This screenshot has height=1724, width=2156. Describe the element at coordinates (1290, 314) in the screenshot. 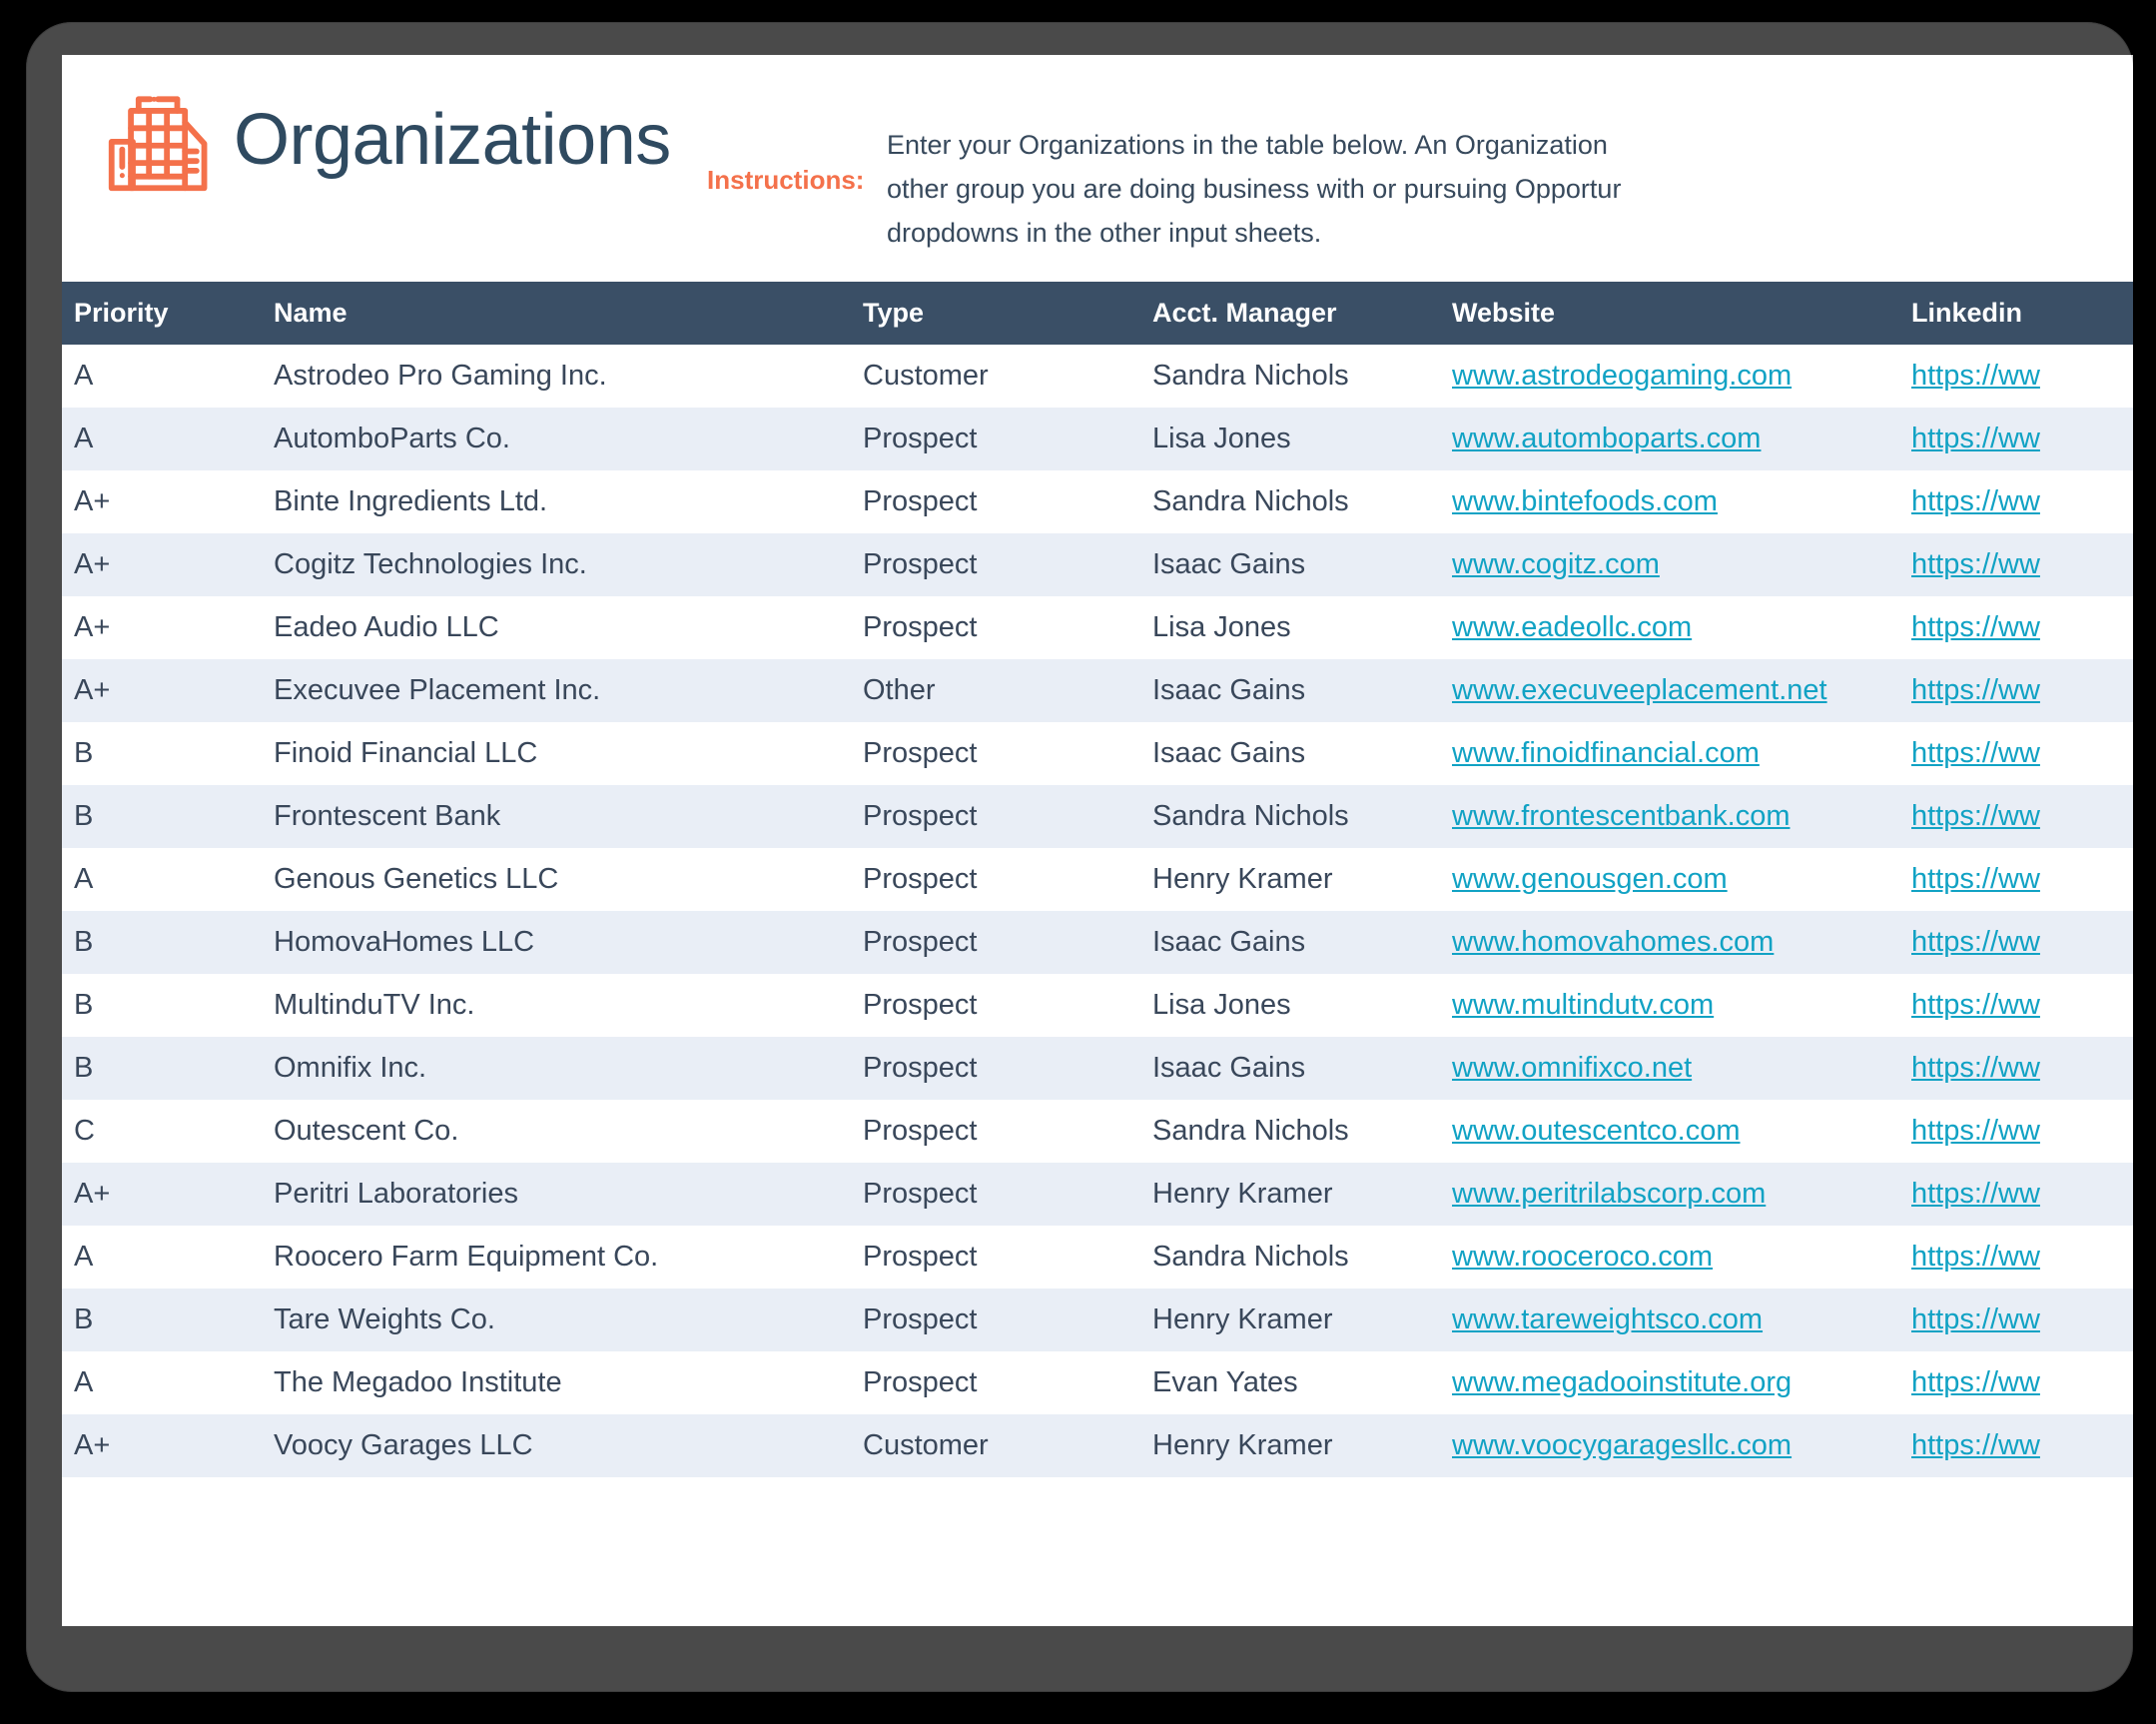

I see `column-header-acct-manager: Acct. Manager` at that location.